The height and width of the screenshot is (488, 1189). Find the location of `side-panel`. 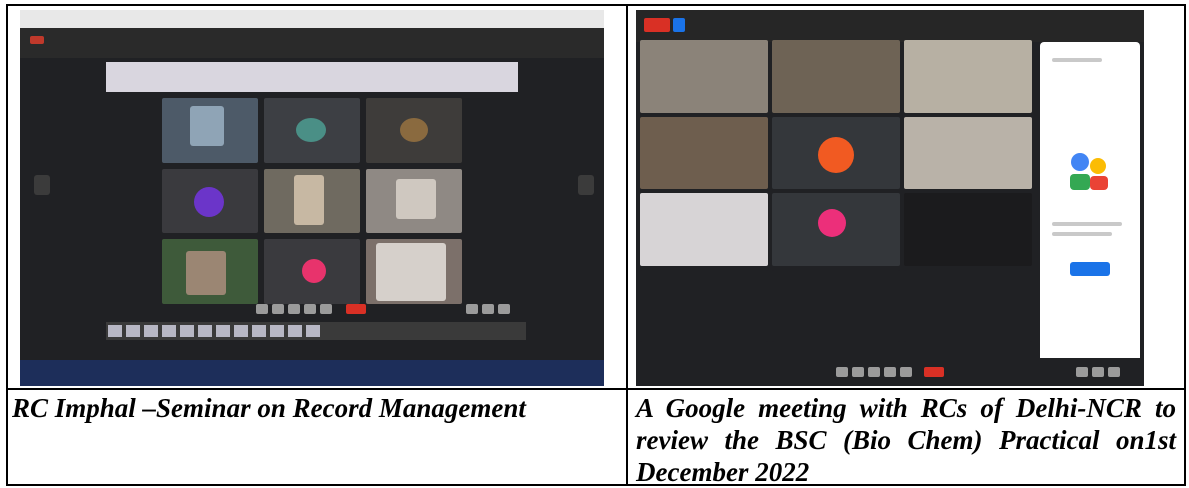

side-panel is located at coordinates (1090, 202).